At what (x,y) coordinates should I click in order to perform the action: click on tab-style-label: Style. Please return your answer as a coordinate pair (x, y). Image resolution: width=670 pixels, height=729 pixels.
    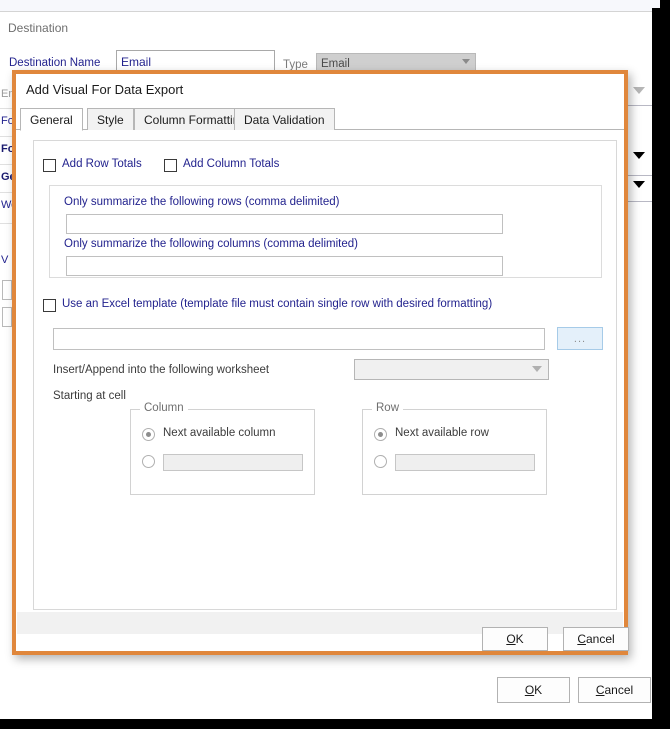
    Looking at the image, I should click on (110, 119).